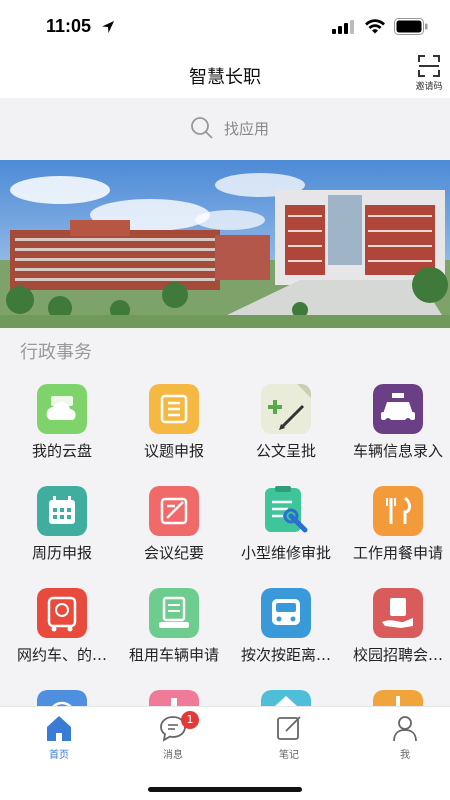  I want to click on app-meeting-minutes: 会议纪要, so click(174, 524).